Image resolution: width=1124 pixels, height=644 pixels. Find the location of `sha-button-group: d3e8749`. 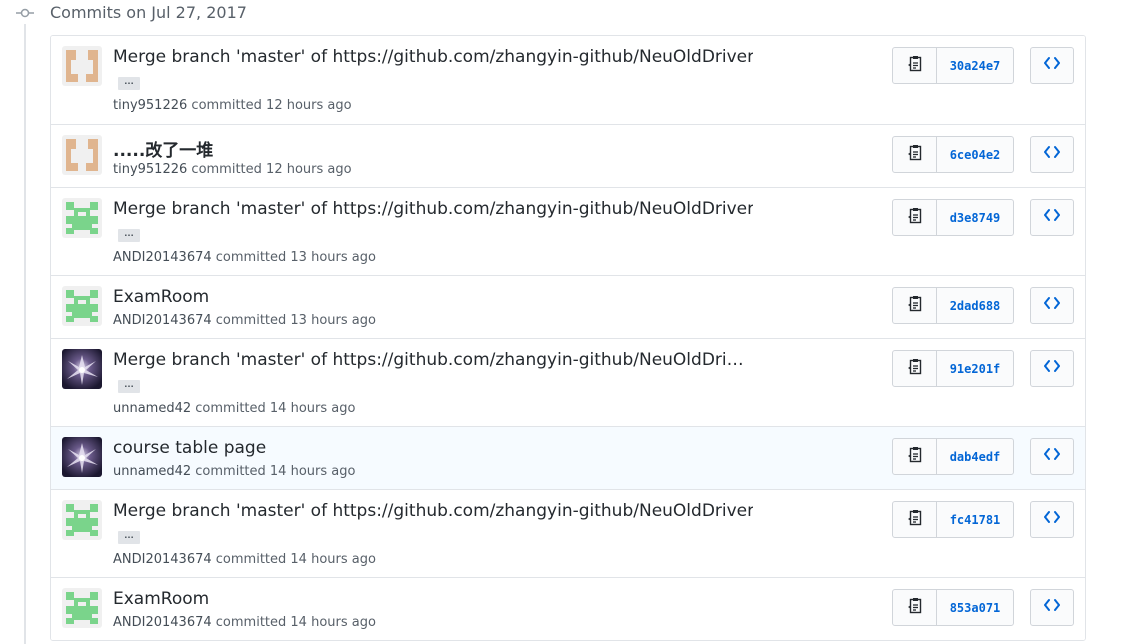

sha-button-group: d3e8749 is located at coordinates (953, 217).